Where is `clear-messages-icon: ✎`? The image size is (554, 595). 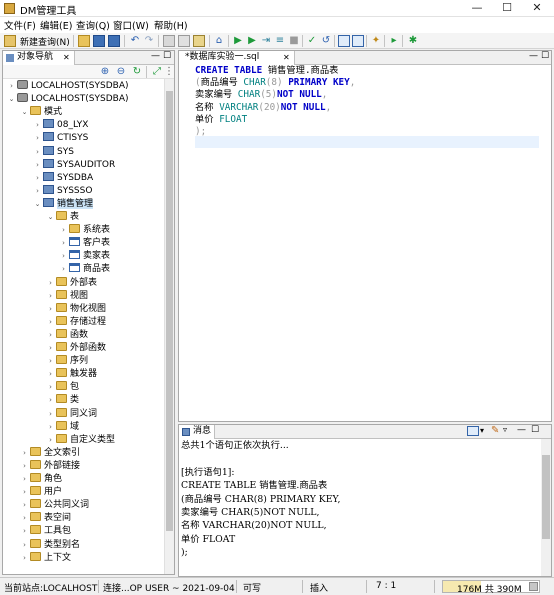
clear-messages-icon: ✎ is located at coordinates (495, 430).